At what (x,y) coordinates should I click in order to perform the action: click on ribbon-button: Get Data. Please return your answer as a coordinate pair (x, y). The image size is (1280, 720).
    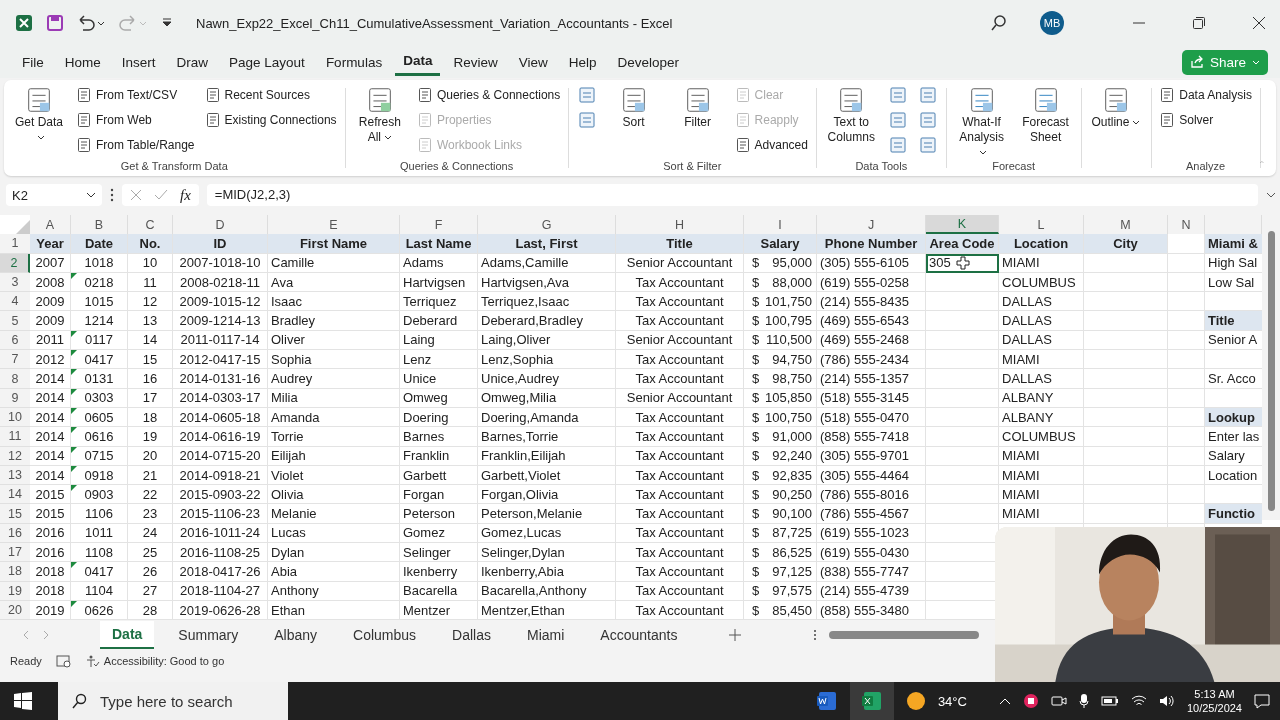
    Looking at the image, I should click on (39, 115).